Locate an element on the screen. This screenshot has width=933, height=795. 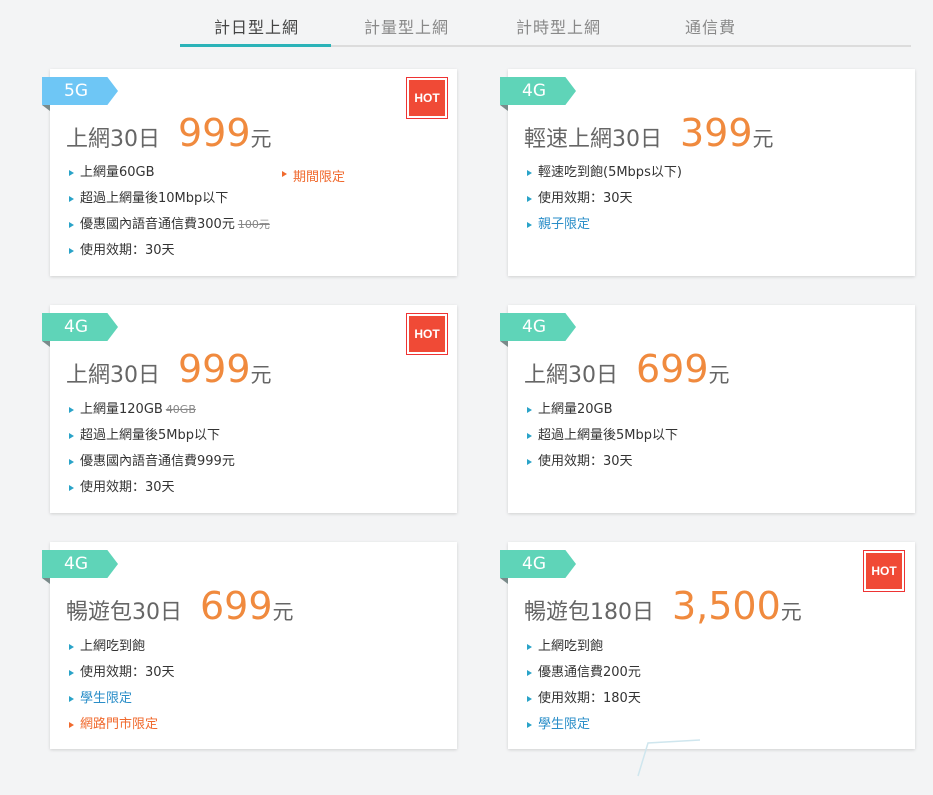
plan-type-tabs: 計日型上網 計量型上網 計時型上網 通信費 is located at coordinates (545, 23).